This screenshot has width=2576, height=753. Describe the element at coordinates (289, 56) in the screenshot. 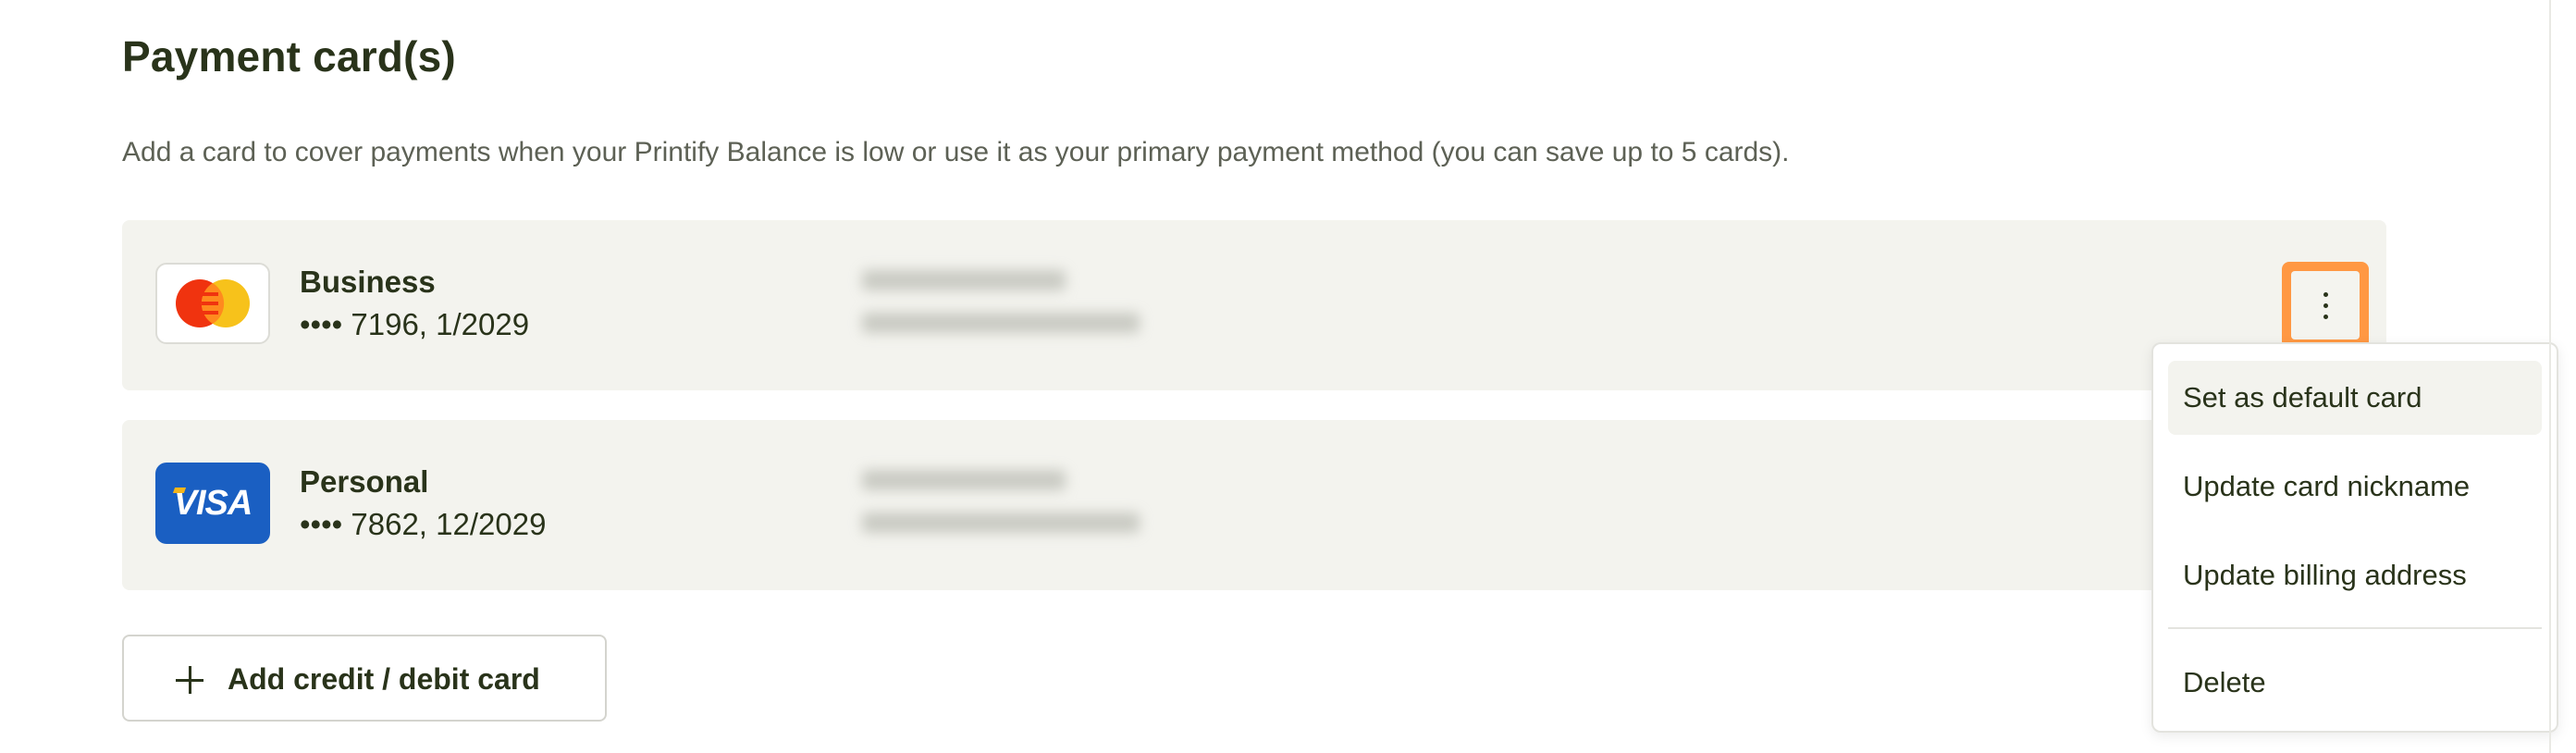

I see `page-title: Payment card(s)` at that location.